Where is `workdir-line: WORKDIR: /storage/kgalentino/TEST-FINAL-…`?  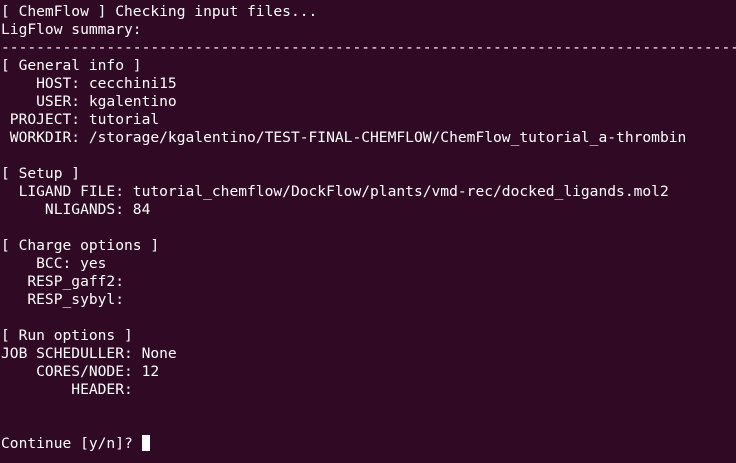
workdir-line: WORKDIR: /storage/kgalentino/TEST-FINAL-… is located at coordinates (344, 137).